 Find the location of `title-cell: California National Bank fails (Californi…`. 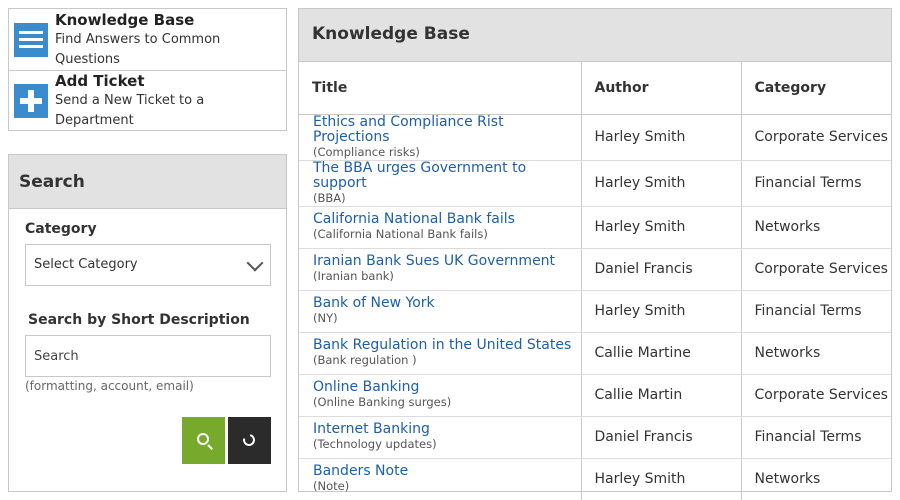

title-cell: California National Bank fails (Californi… is located at coordinates (440, 227).